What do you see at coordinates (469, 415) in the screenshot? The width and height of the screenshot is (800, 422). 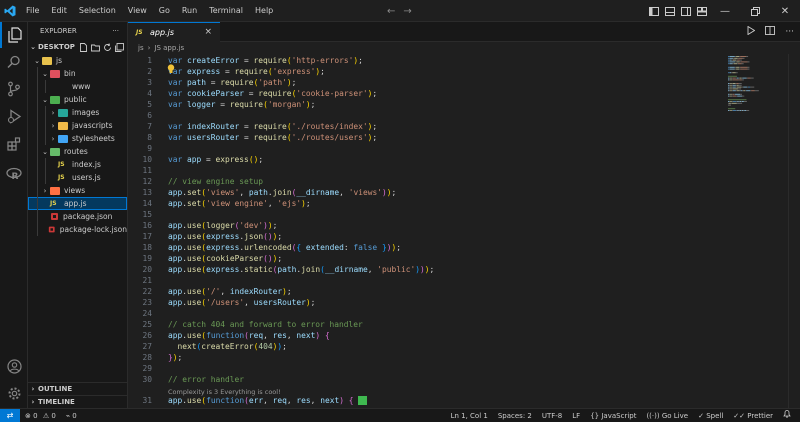 I see `cursor-position: Ln 1, Col 1` at bounding box center [469, 415].